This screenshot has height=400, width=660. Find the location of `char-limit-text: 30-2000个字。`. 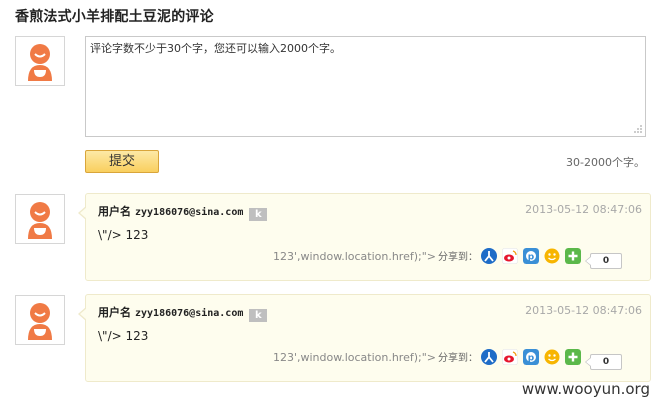

char-limit-text: 30-2000个字。 is located at coordinates (605, 162).